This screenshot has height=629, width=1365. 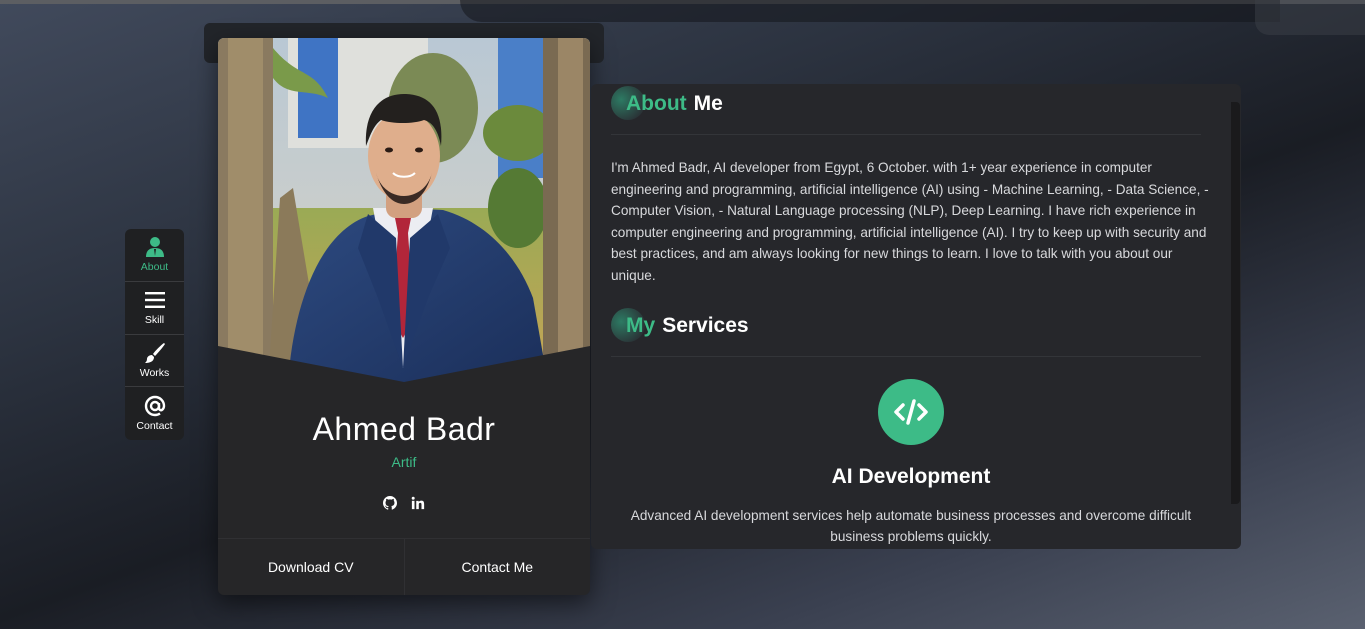 I want to click on card-actions: Download CV Contact Me, so click(x=404, y=566).